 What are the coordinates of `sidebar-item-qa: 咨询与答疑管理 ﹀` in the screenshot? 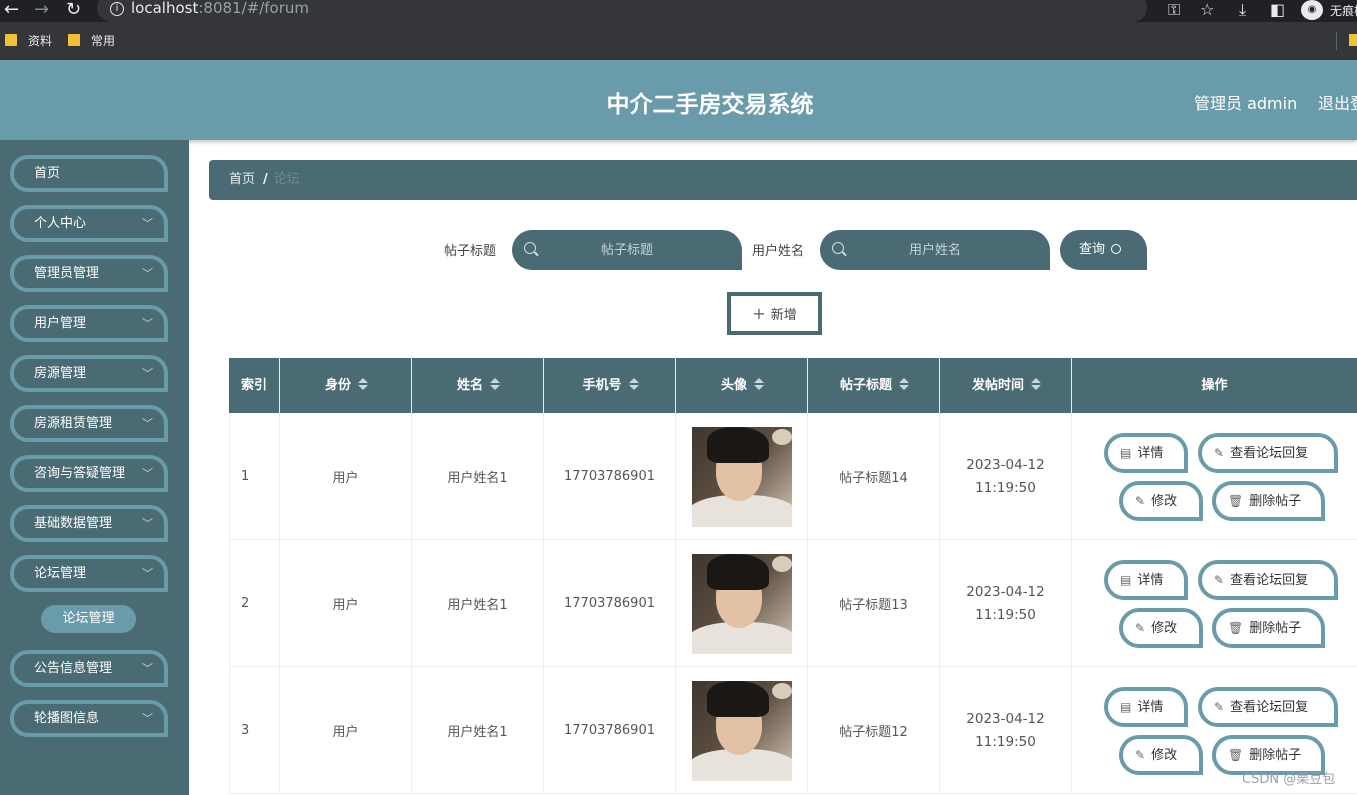 It's located at (89, 473).